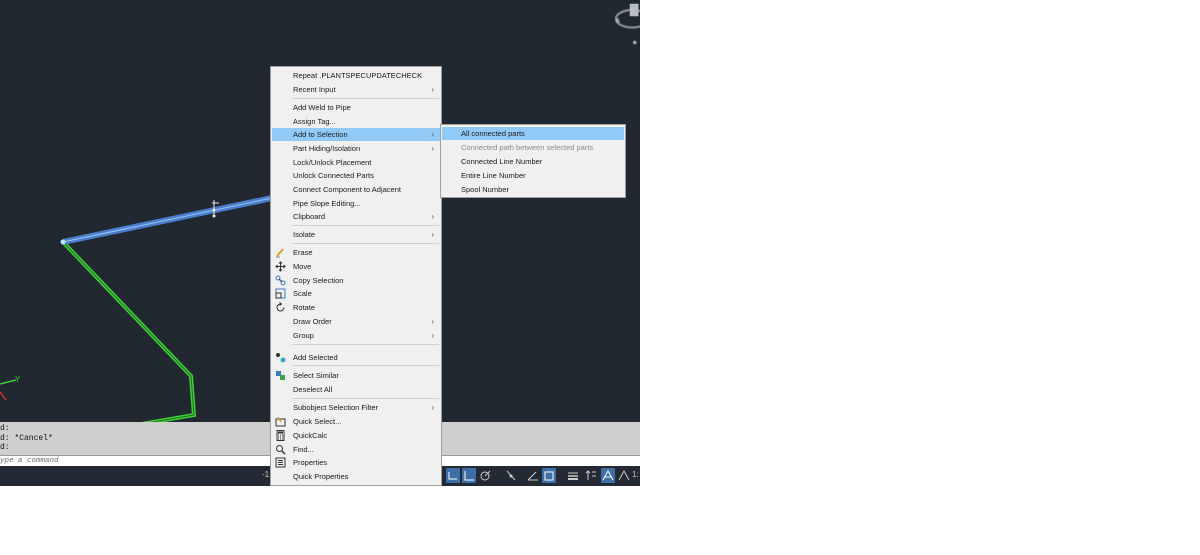 This screenshot has width=1200, height=555. What do you see at coordinates (280, 293) in the screenshot?
I see `scale-icon` at bounding box center [280, 293].